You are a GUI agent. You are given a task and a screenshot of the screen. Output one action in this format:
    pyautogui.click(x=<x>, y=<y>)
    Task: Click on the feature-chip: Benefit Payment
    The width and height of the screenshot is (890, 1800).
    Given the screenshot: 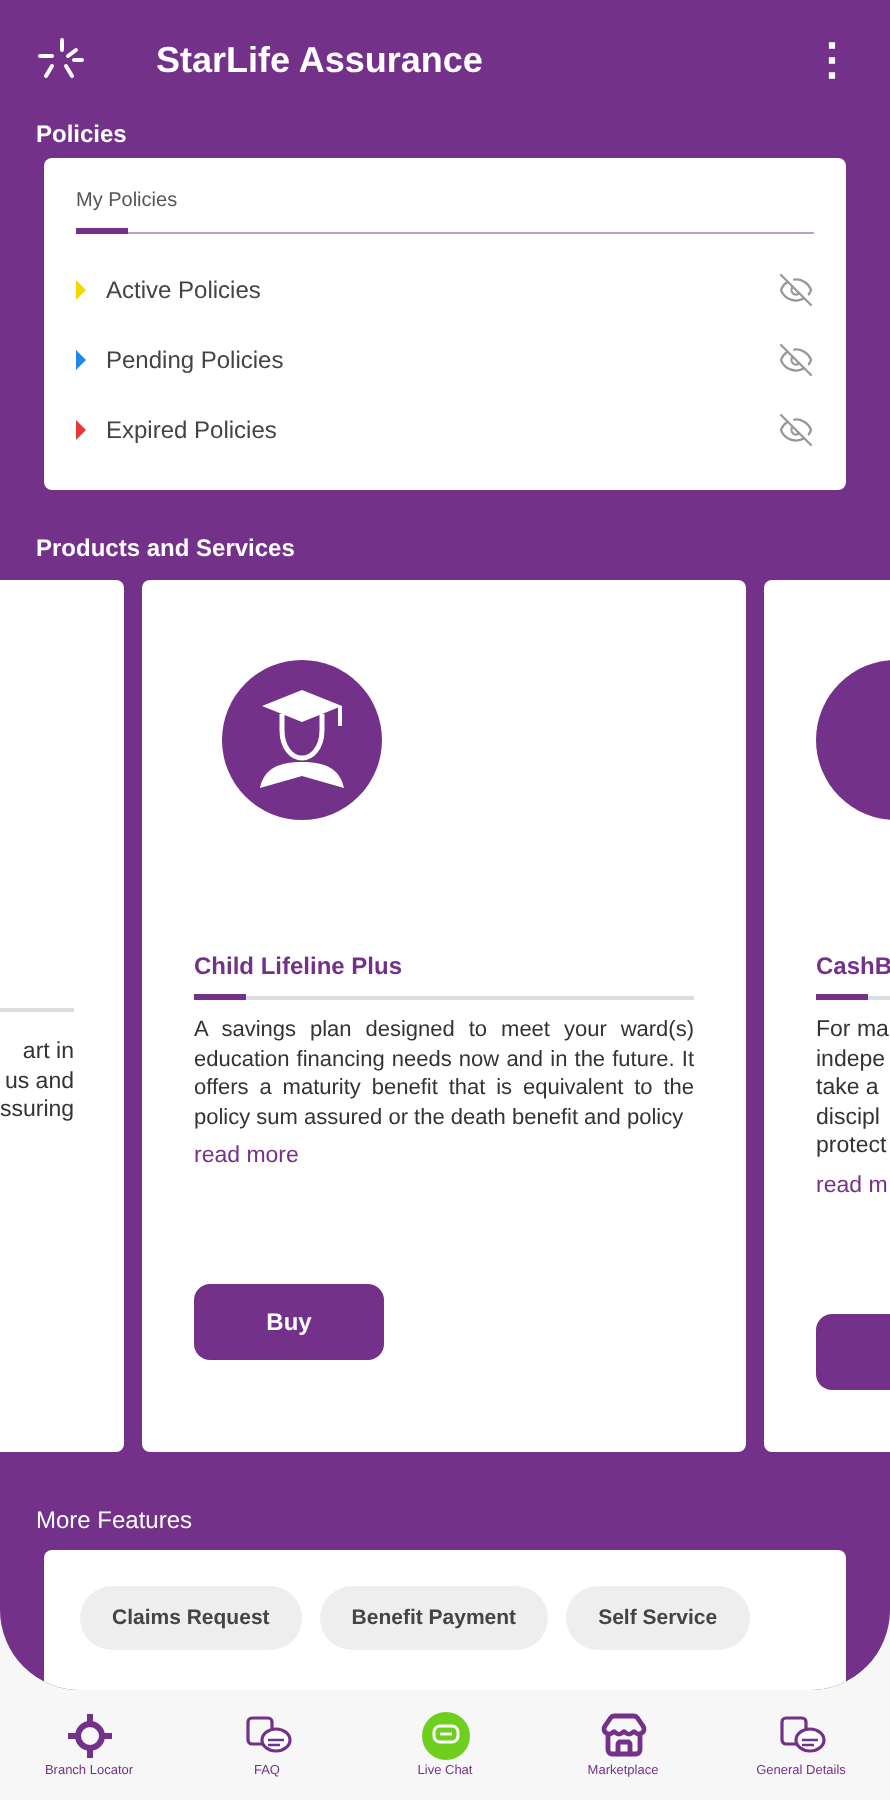 What is the action you would take?
    pyautogui.click(x=434, y=1618)
    